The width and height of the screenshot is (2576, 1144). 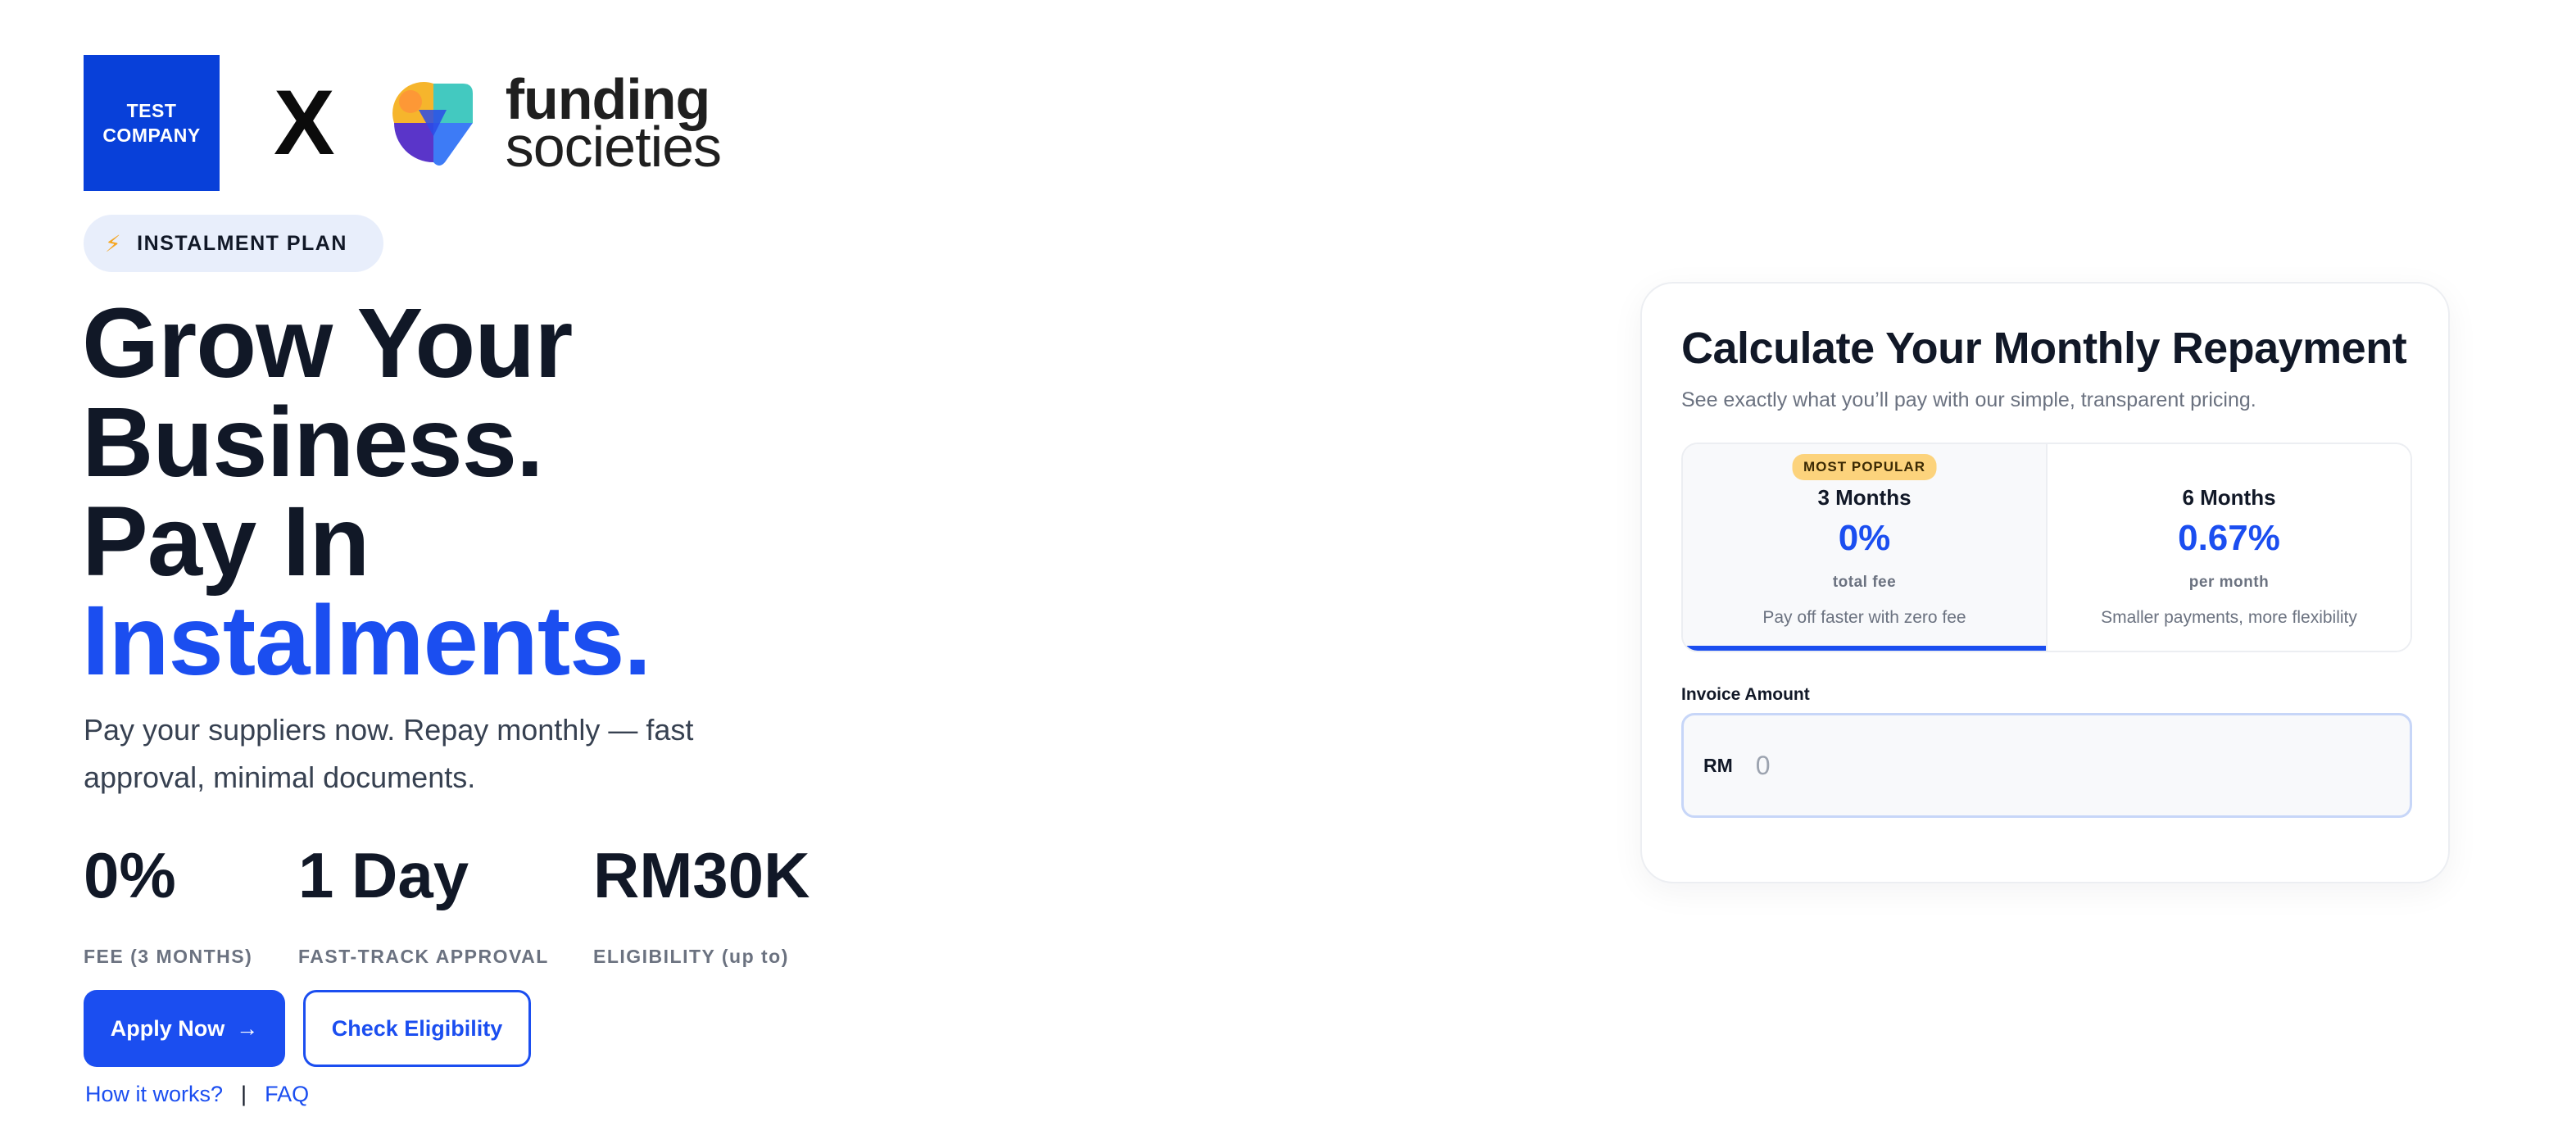 I want to click on plan-description: Smaller payments, more flexibility, so click(x=2229, y=617).